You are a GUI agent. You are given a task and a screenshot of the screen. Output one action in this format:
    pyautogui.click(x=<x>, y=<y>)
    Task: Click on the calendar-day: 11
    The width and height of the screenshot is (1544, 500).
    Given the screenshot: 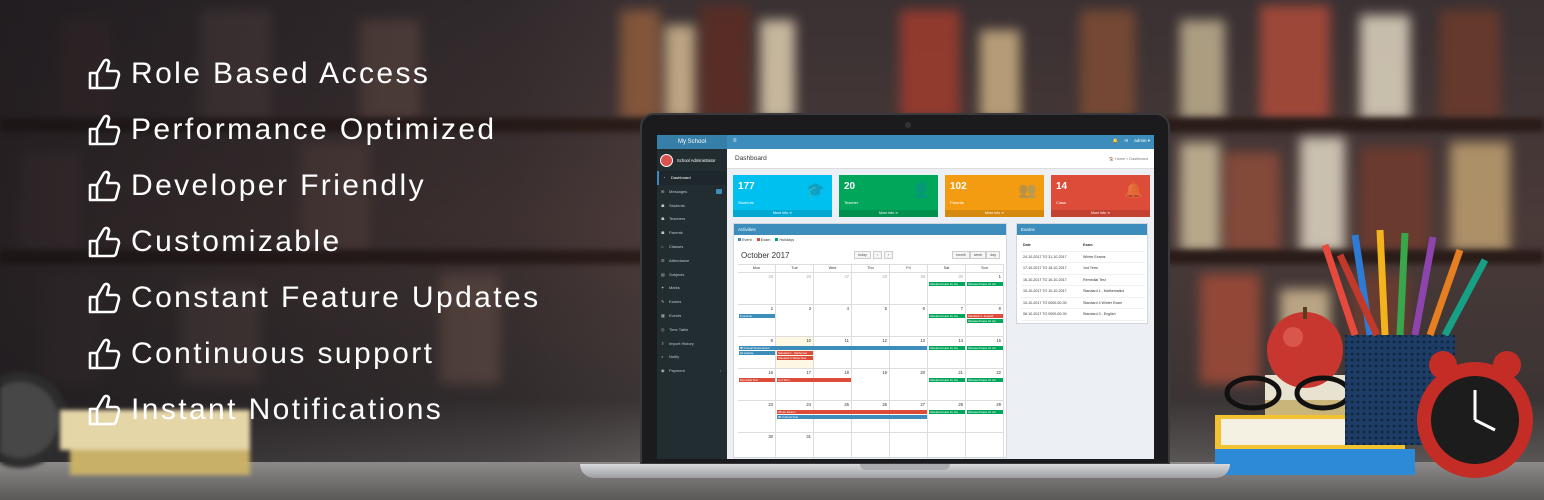 What is the action you would take?
    pyautogui.click(x=833, y=352)
    